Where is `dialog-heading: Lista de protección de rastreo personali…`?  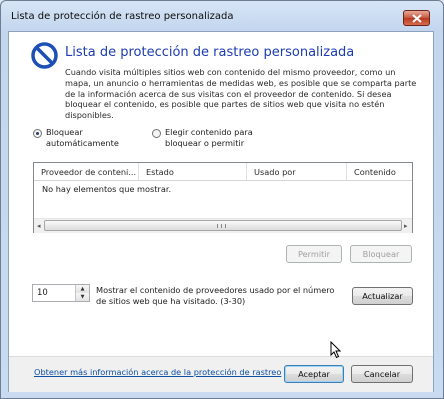
dialog-heading: Lista de protección de rastreo personali… is located at coordinates (210, 52).